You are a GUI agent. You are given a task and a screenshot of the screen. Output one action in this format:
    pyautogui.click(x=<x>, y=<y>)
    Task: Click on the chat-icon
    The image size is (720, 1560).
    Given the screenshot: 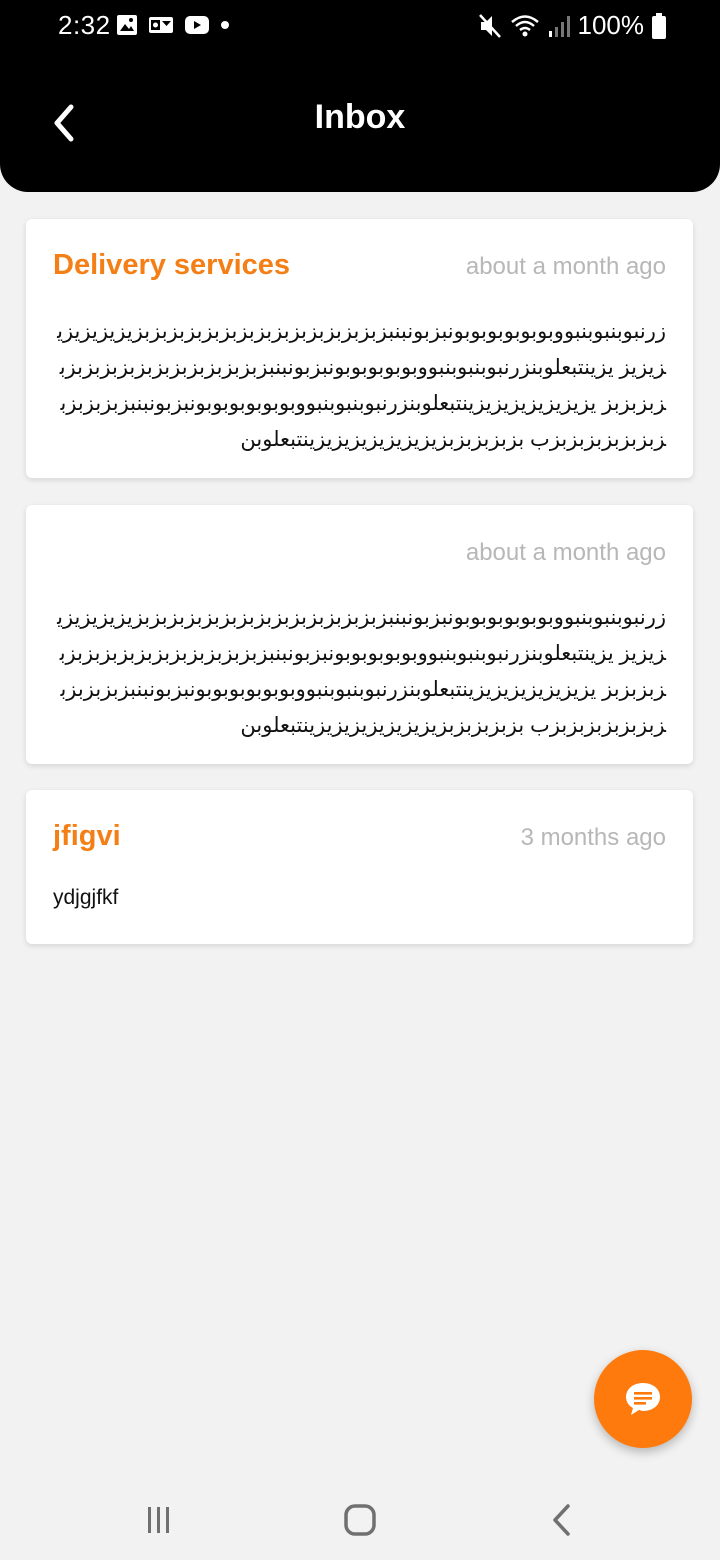 What is the action you would take?
    pyautogui.click(x=643, y=1399)
    